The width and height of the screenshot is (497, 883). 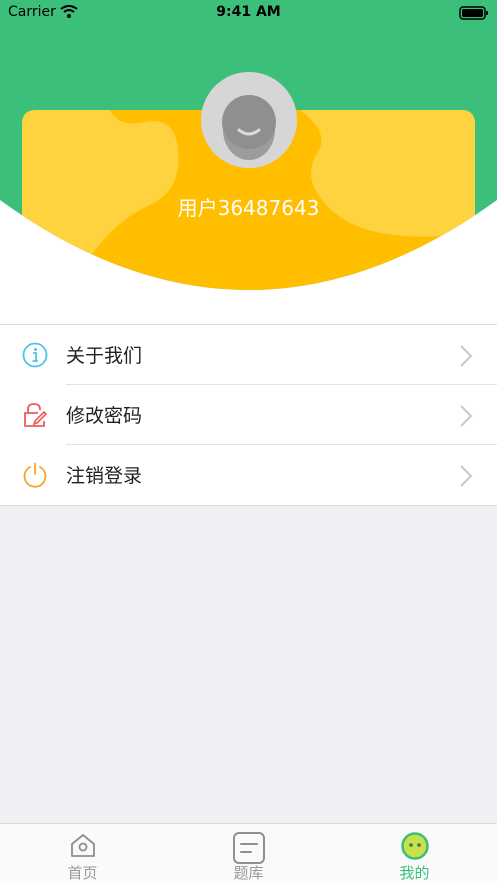 What do you see at coordinates (248, 208) in the screenshot?
I see `username: 用户36487643` at bounding box center [248, 208].